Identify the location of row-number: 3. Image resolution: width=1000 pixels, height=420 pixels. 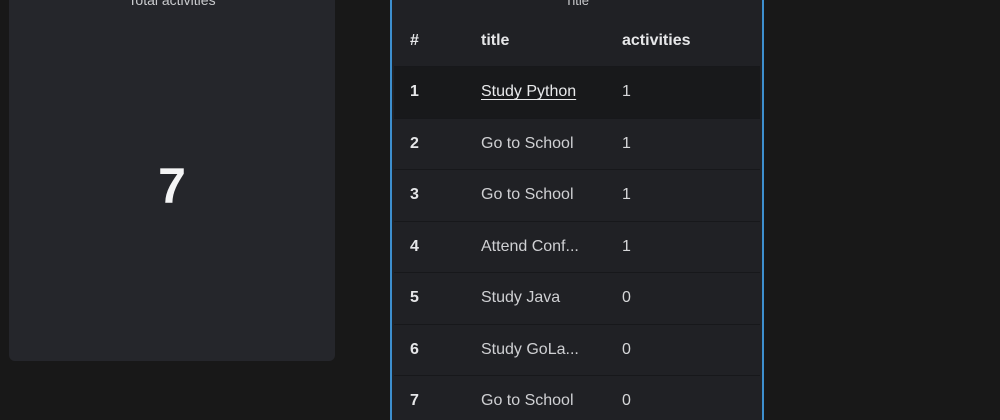
(430, 195).